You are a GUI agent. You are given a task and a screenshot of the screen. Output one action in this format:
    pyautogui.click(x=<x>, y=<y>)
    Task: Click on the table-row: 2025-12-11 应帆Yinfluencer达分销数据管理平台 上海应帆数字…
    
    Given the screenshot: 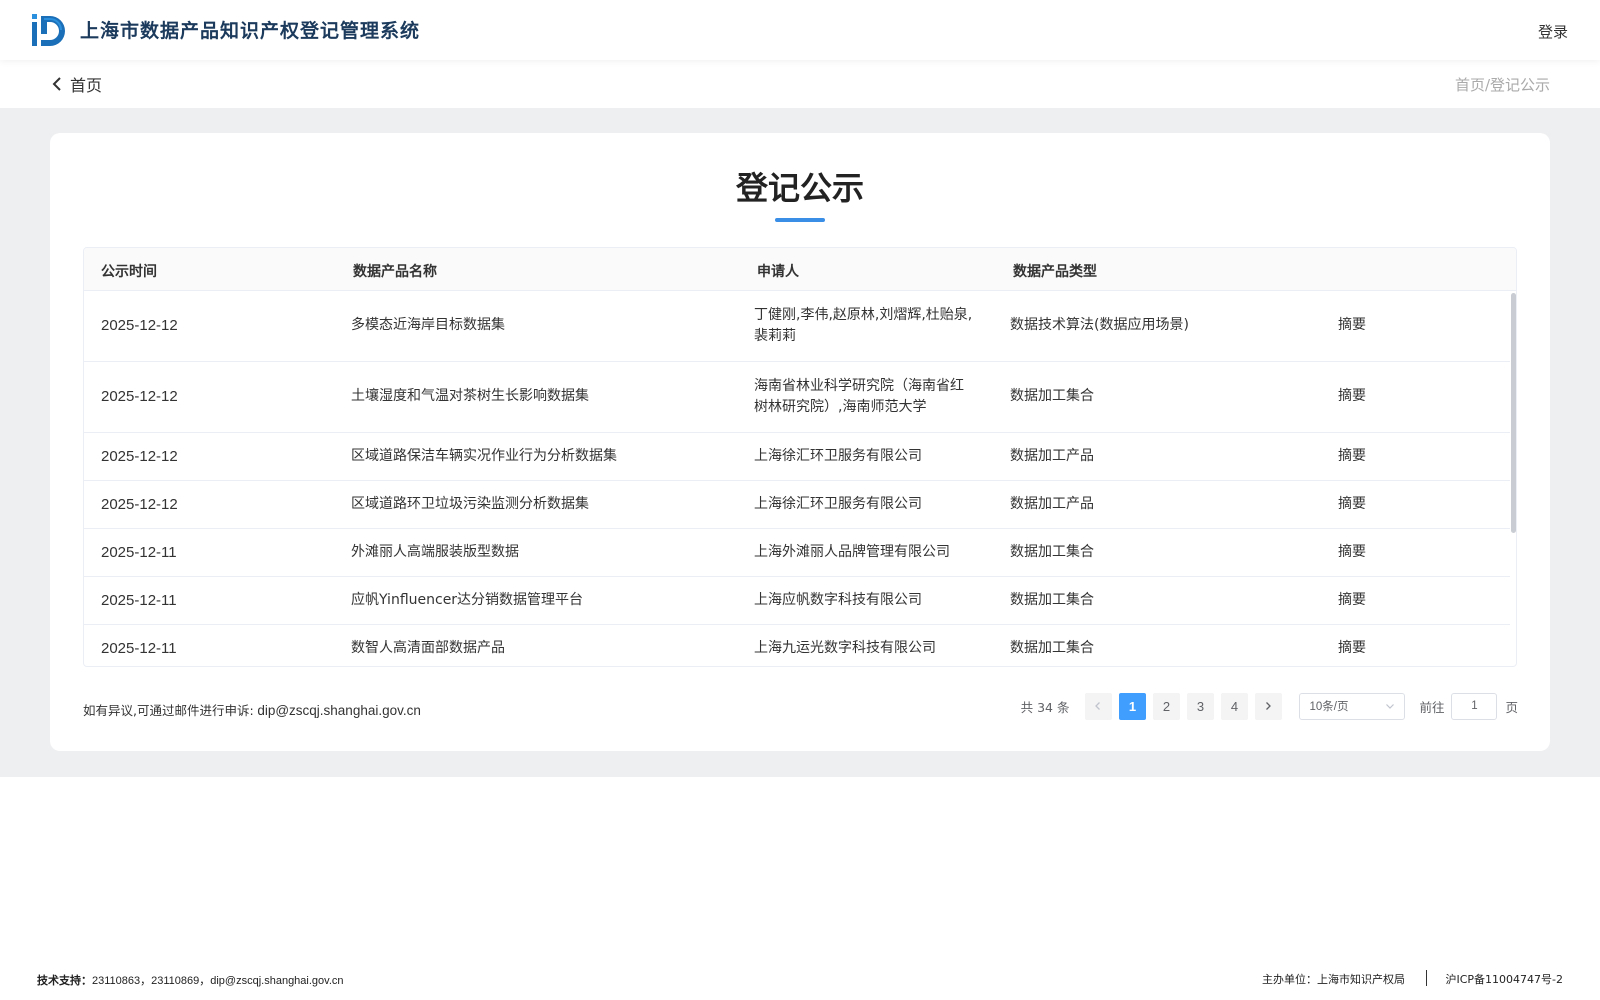 What is the action you would take?
    pyautogui.click(x=797, y=601)
    